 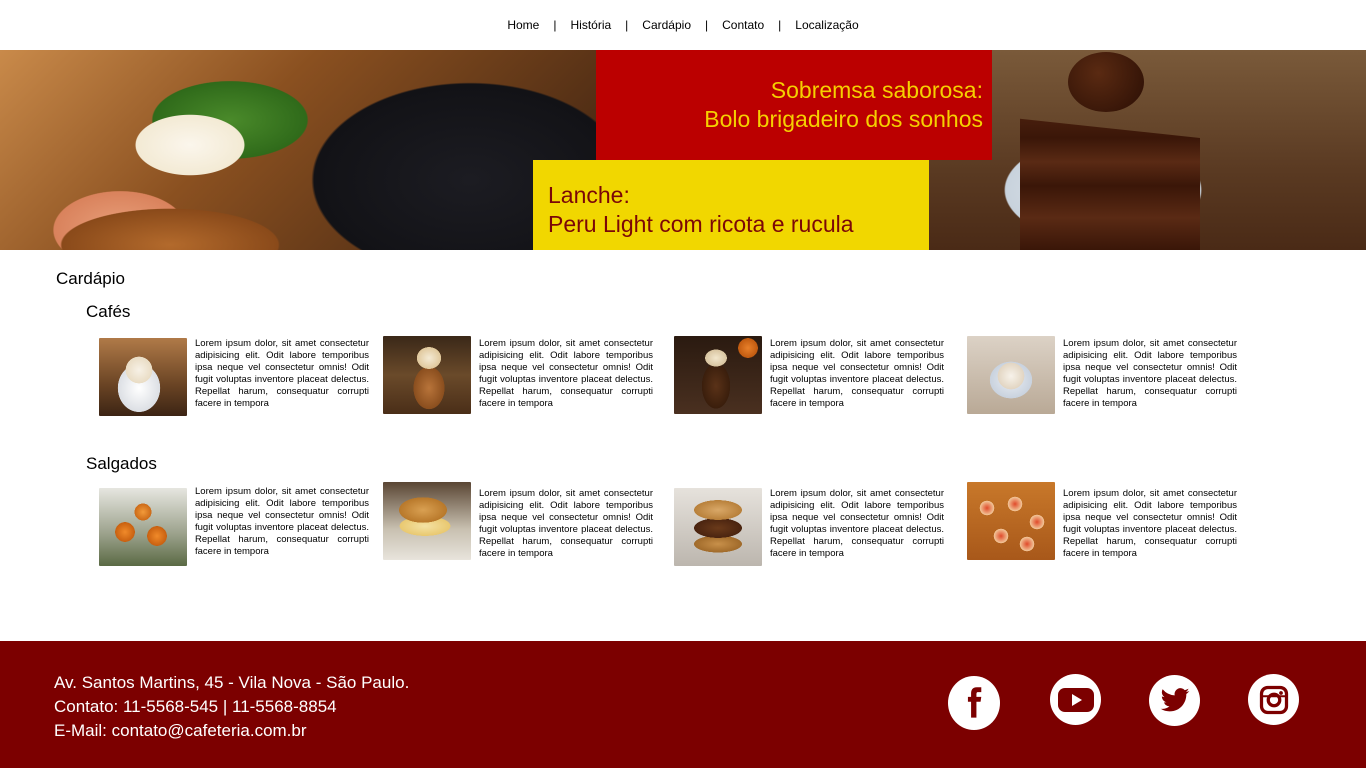 What do you see at coordinates (1075, 699) in the screenshot?
I see `youtube-icon` at bounding box center [1075, 699].